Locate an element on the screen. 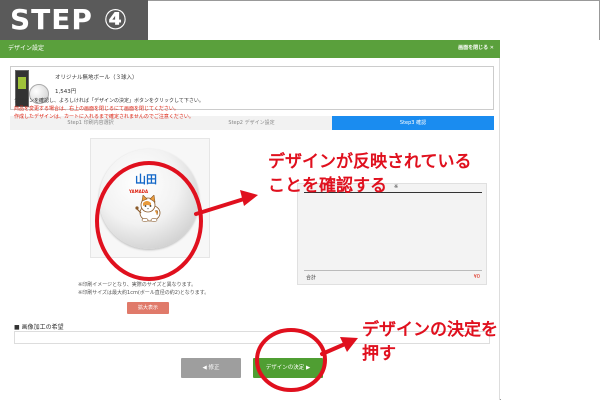  callout-line: 押す is located at coordinates (379, 354).